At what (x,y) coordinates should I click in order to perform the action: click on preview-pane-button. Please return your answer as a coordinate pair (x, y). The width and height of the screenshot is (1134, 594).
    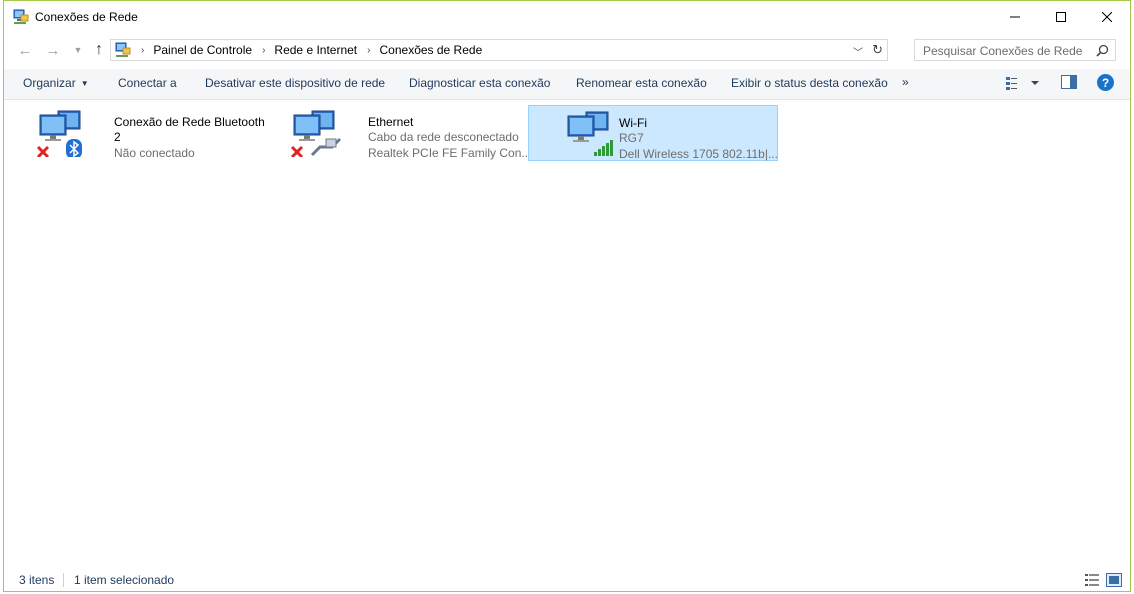
    Looking at the image, I should click on (1069, 83).